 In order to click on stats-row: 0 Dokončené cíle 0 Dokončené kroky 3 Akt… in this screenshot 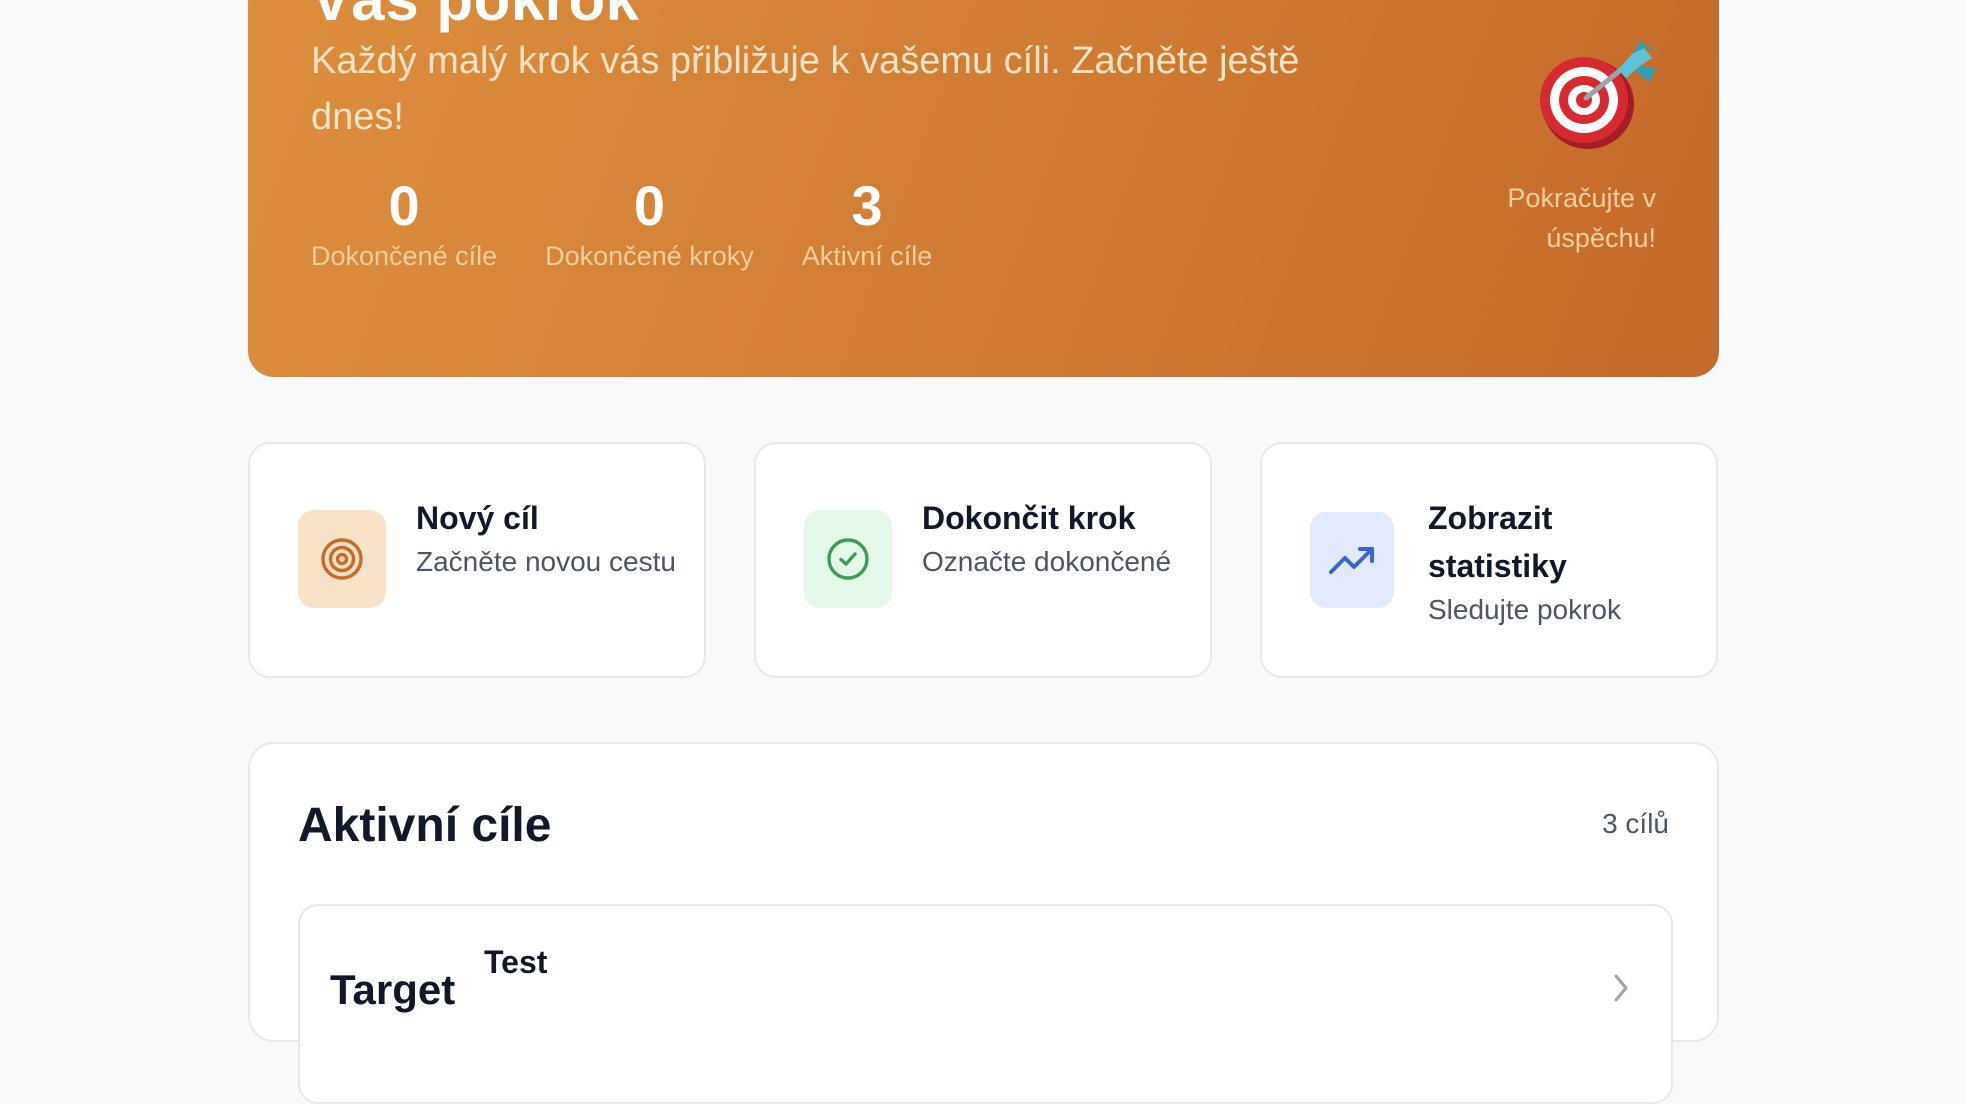, I will do `click(645, 223)`.